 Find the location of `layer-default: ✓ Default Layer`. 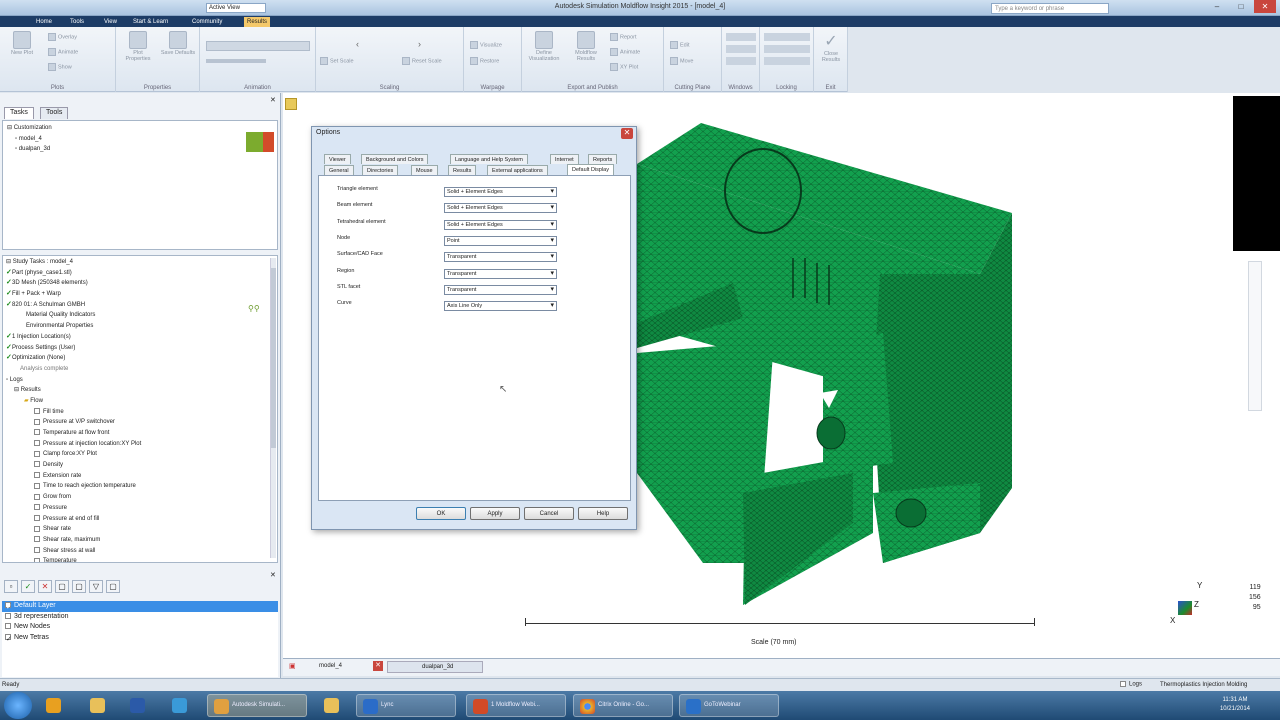

layer-default: ✓ Default Layer is located at coordinates (140, 606).